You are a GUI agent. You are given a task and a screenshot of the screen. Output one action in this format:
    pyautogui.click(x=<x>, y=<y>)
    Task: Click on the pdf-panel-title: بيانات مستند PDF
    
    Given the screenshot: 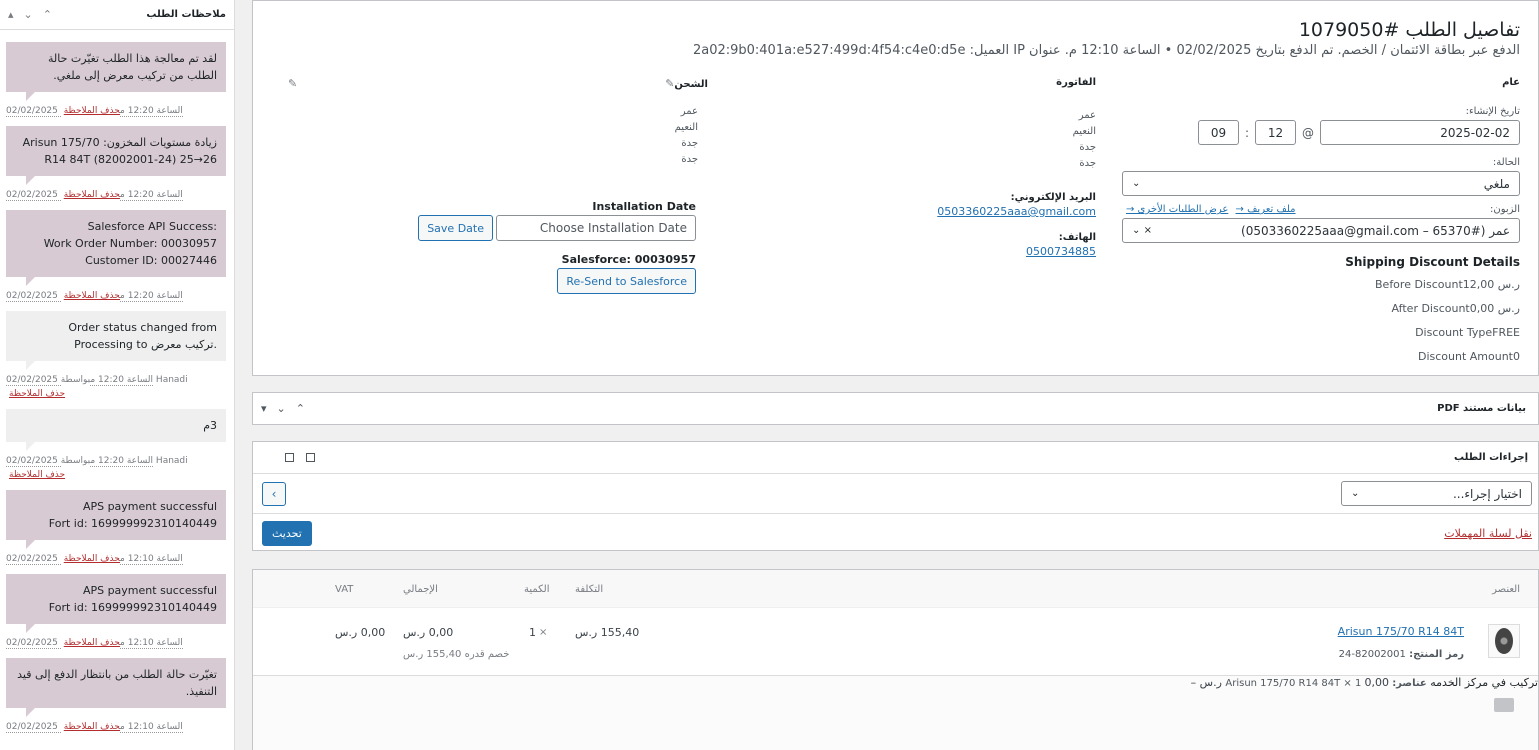 What is the action you would take?
    pyautogui.click(x=1481, y=408)
    